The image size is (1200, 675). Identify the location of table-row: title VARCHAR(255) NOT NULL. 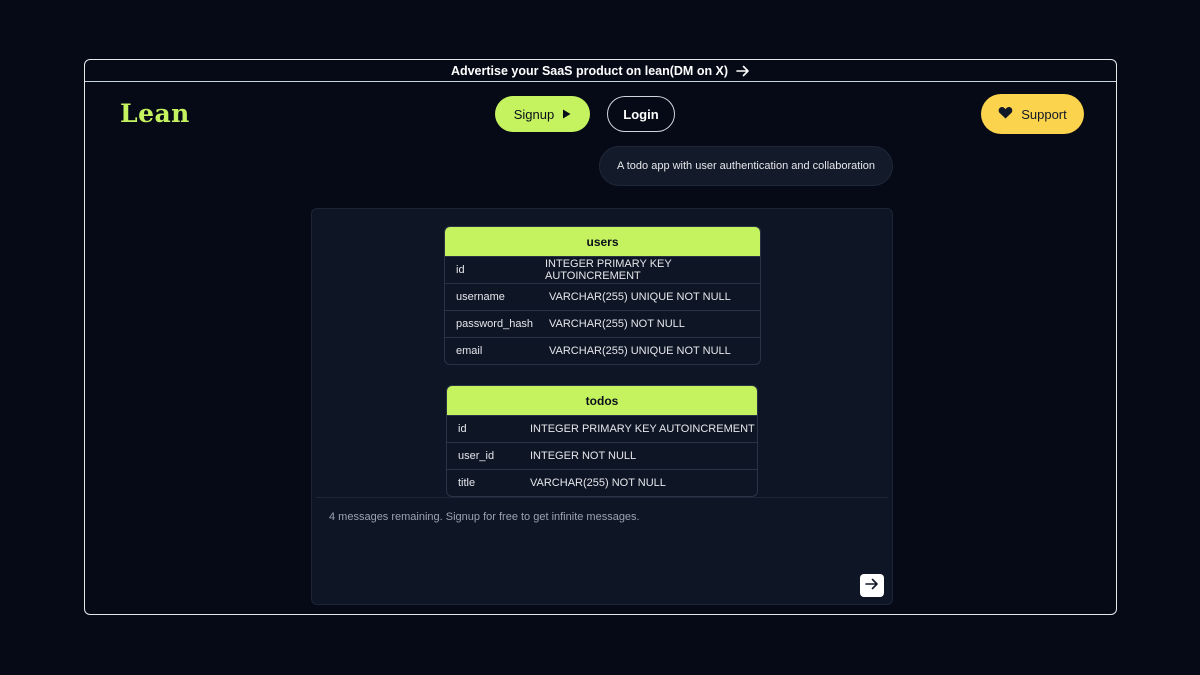
(602, 482).